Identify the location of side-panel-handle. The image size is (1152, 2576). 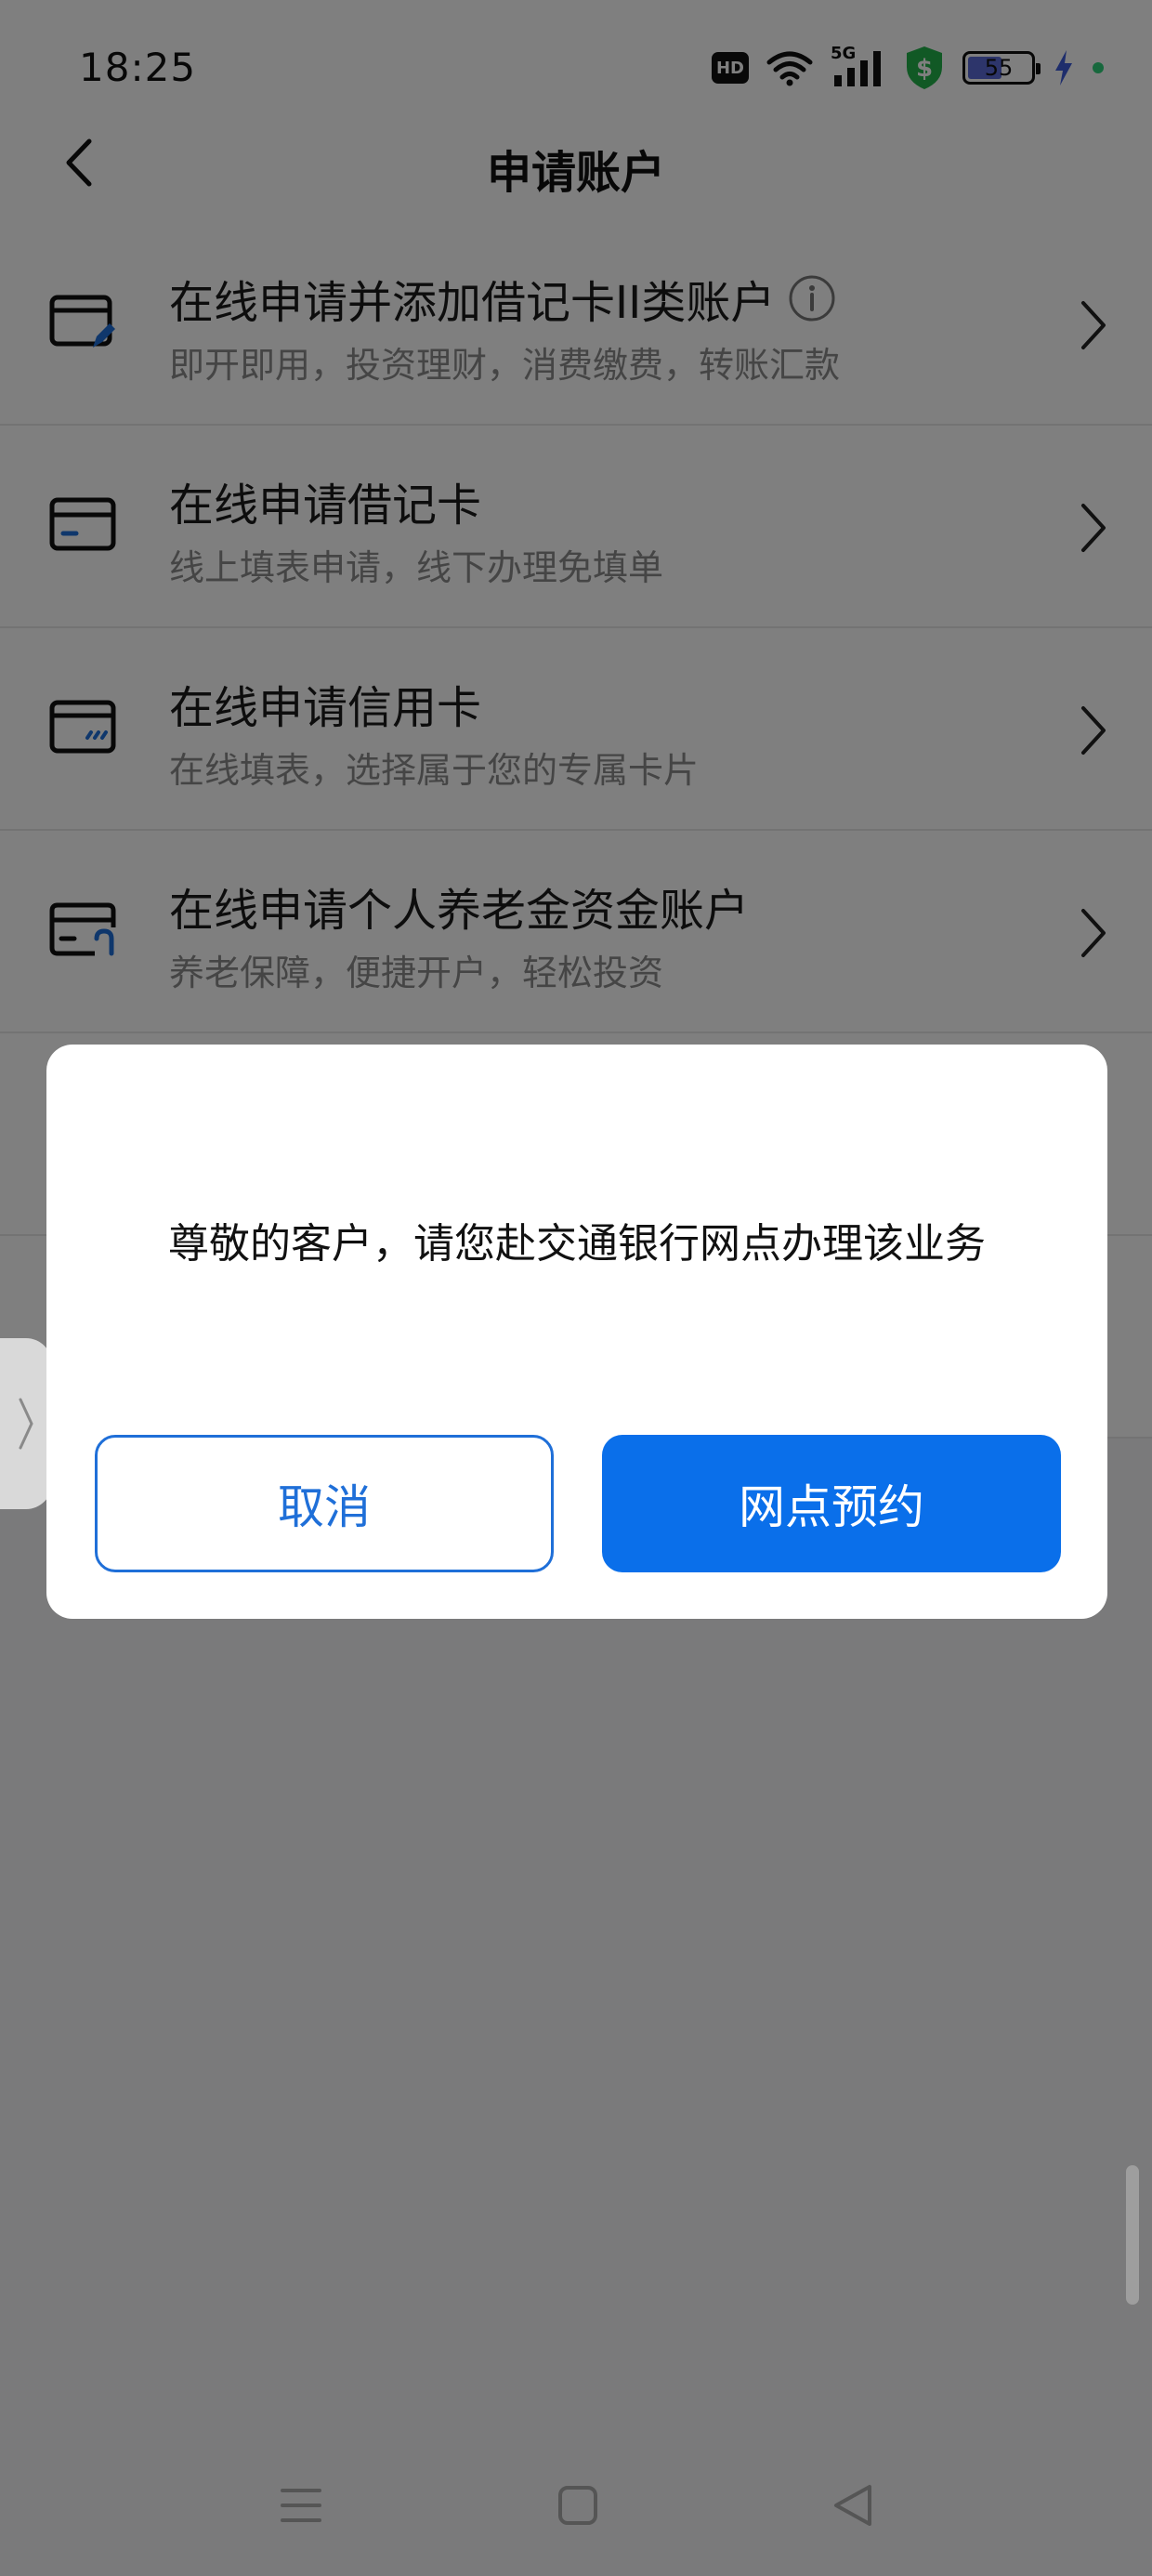
(26, 1423).